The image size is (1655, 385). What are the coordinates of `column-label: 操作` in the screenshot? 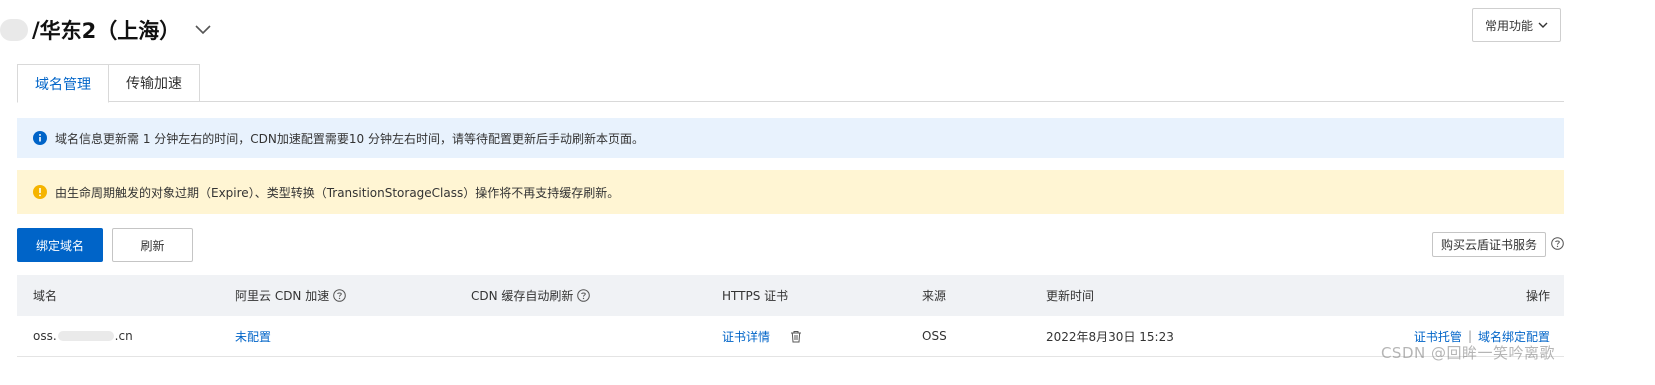 It's located at (1537, 296).